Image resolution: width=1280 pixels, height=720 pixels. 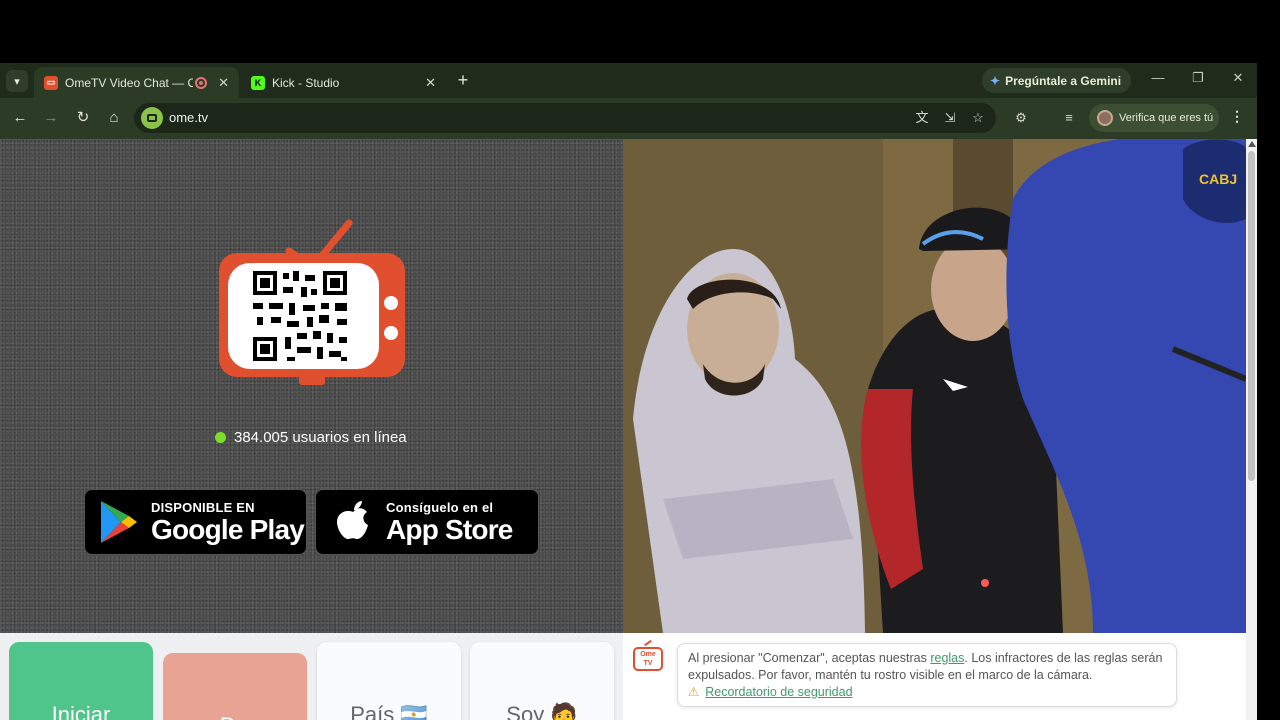 I want to click on browser-menu-icon: ⋮, so click(x=1237, y=116).